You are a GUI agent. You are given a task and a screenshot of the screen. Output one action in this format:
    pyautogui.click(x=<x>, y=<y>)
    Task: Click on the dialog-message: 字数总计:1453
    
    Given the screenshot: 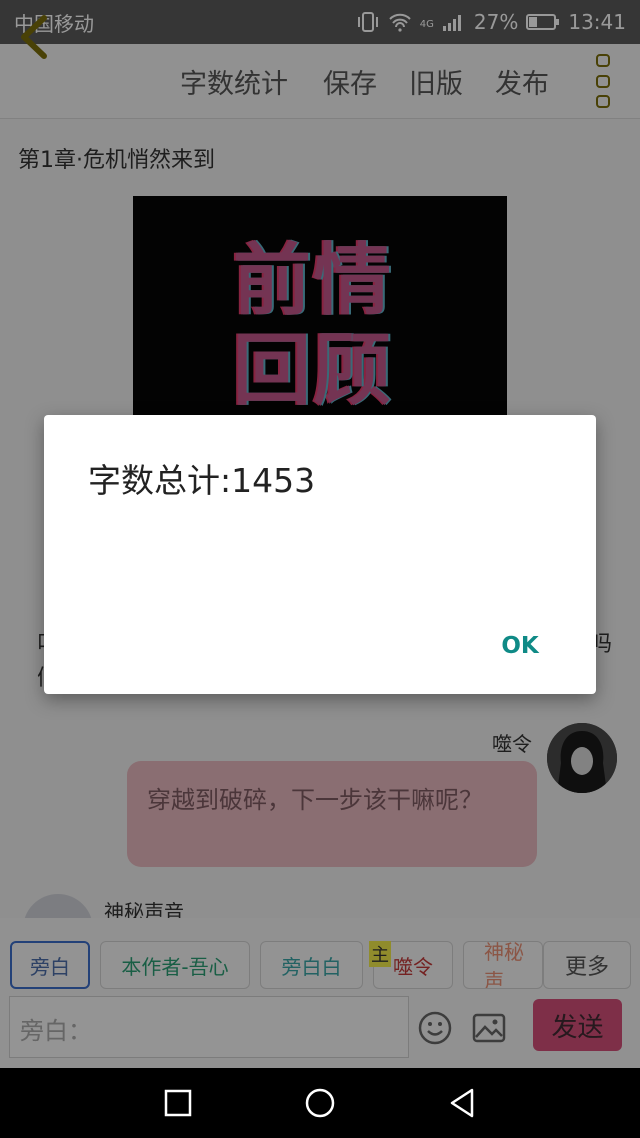 What is the action you would take?
    pyautogui.click(x=202, y=480)
    